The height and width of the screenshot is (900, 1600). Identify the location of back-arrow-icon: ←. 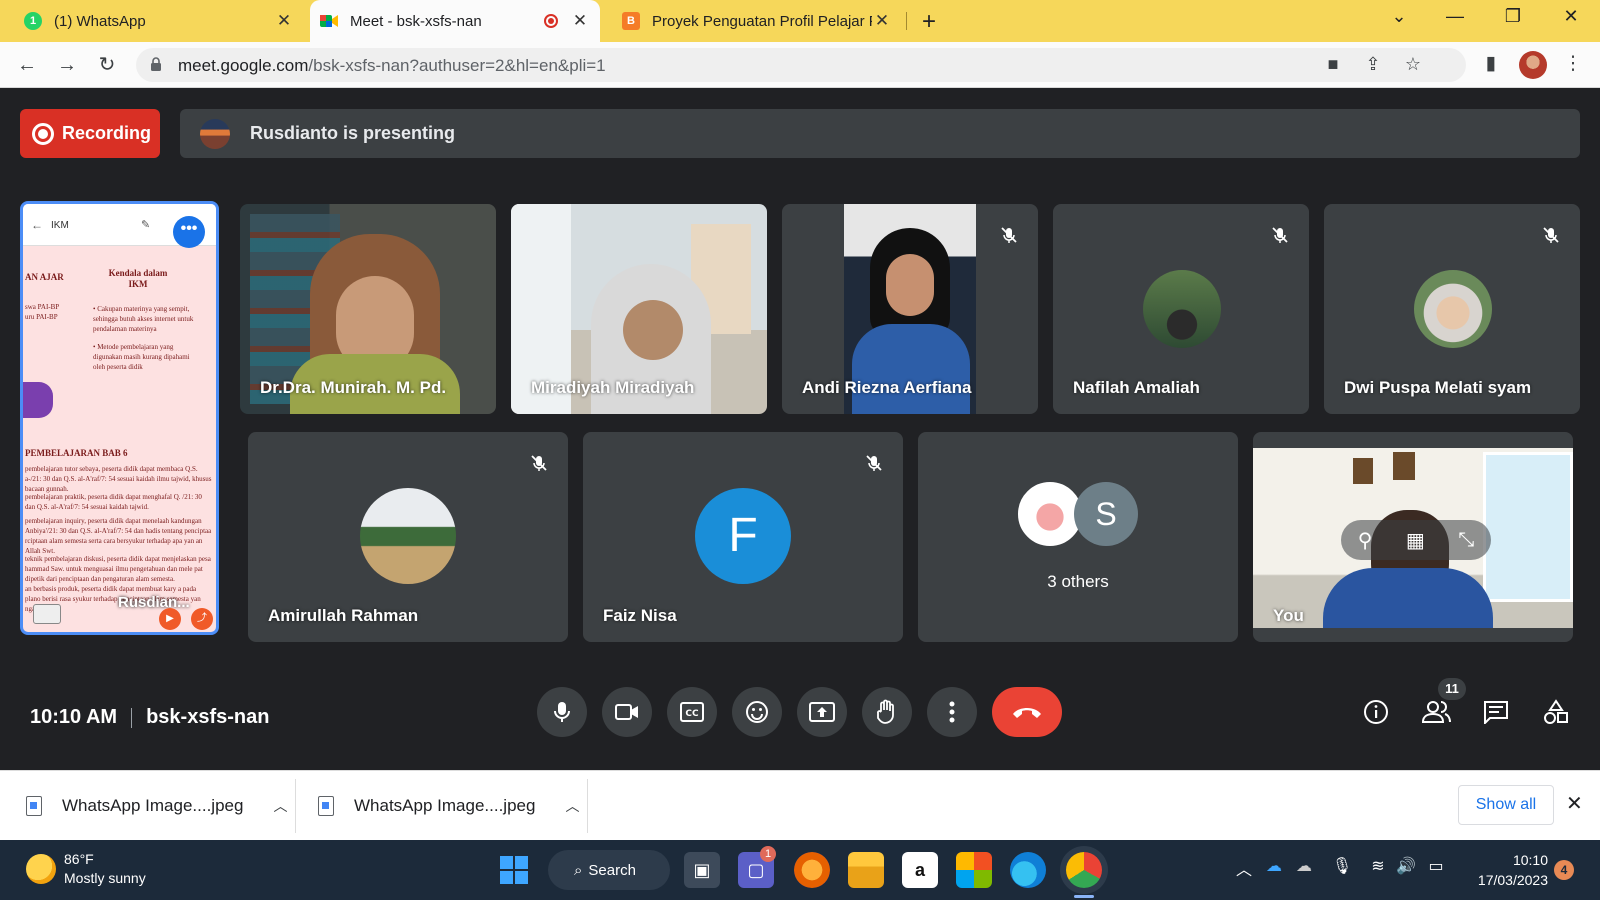
(27, 65).